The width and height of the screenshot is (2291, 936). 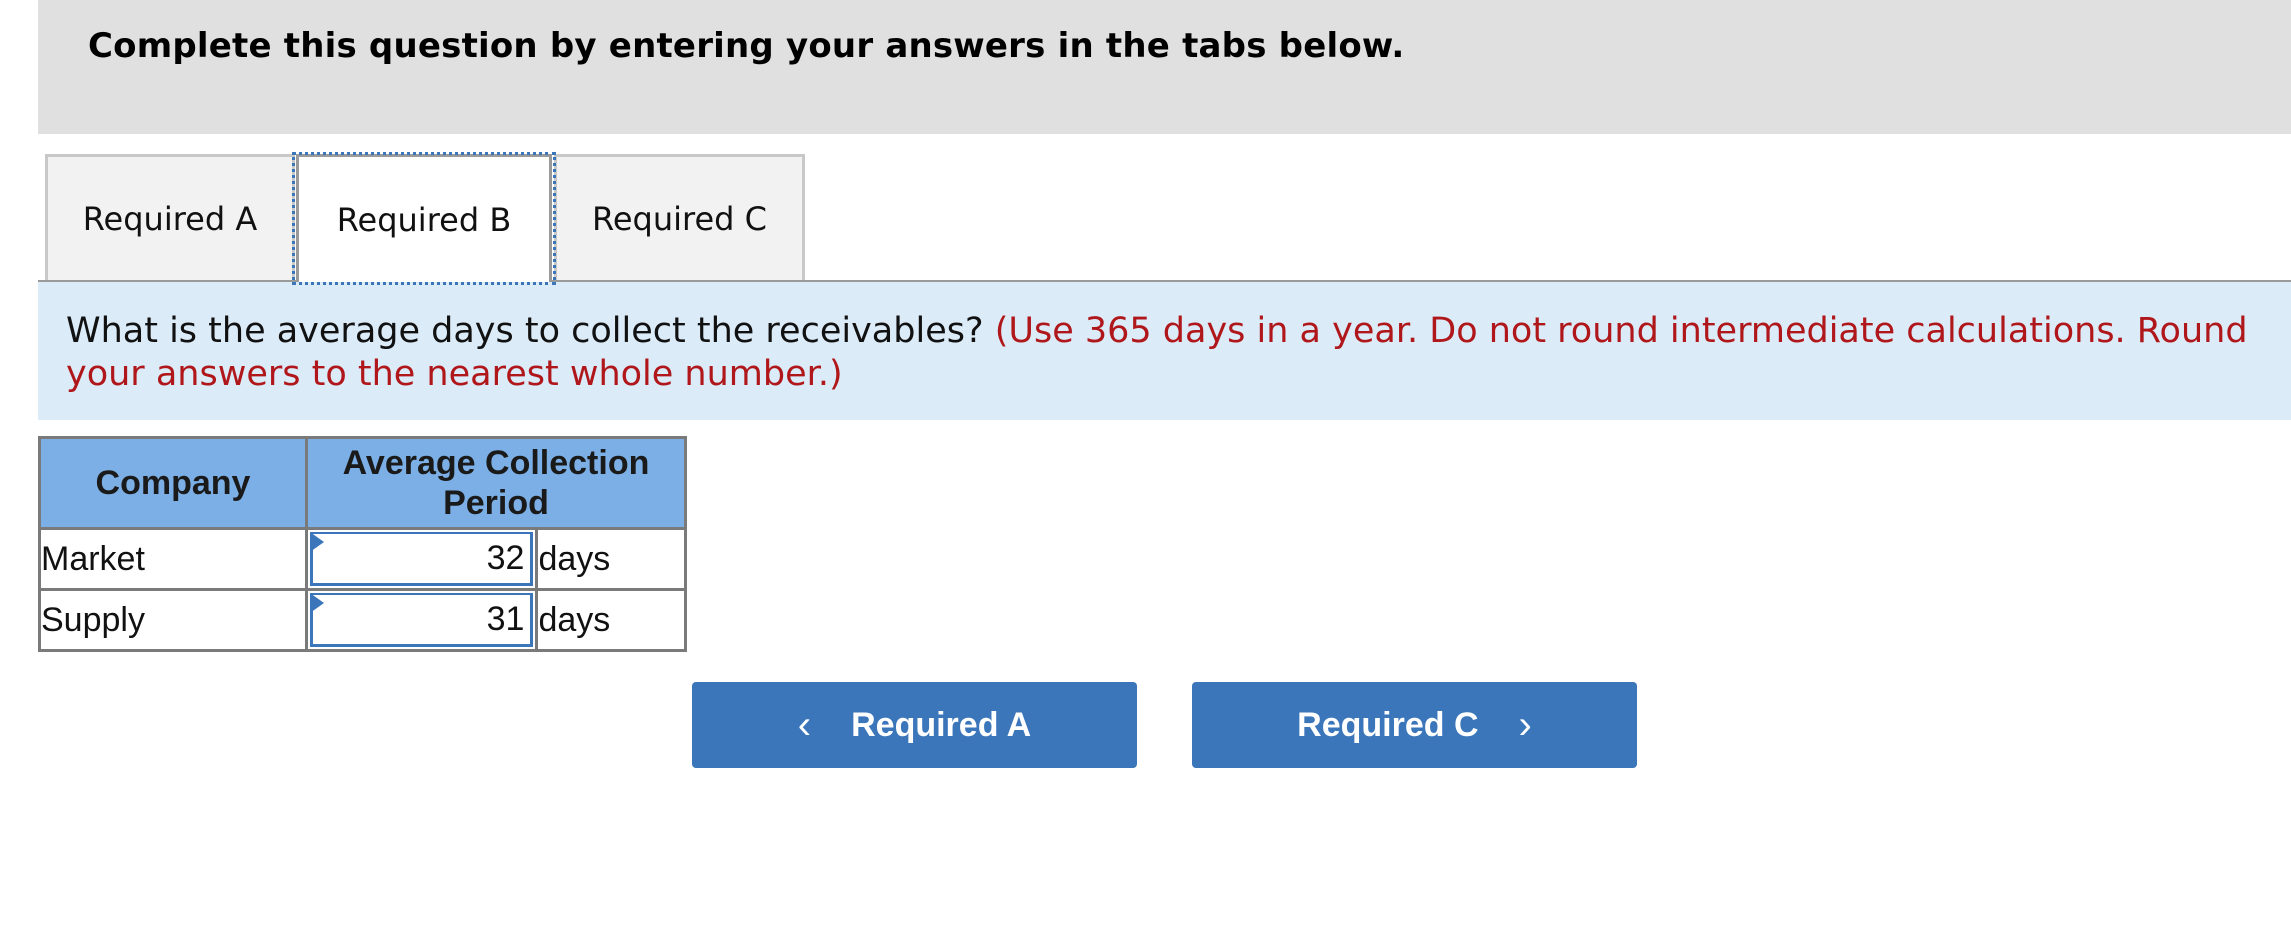 What do you see at coordinates (170, 217) in the screenshot?
I see `tab-required-a: Required A` at bounding box center [170, 217].